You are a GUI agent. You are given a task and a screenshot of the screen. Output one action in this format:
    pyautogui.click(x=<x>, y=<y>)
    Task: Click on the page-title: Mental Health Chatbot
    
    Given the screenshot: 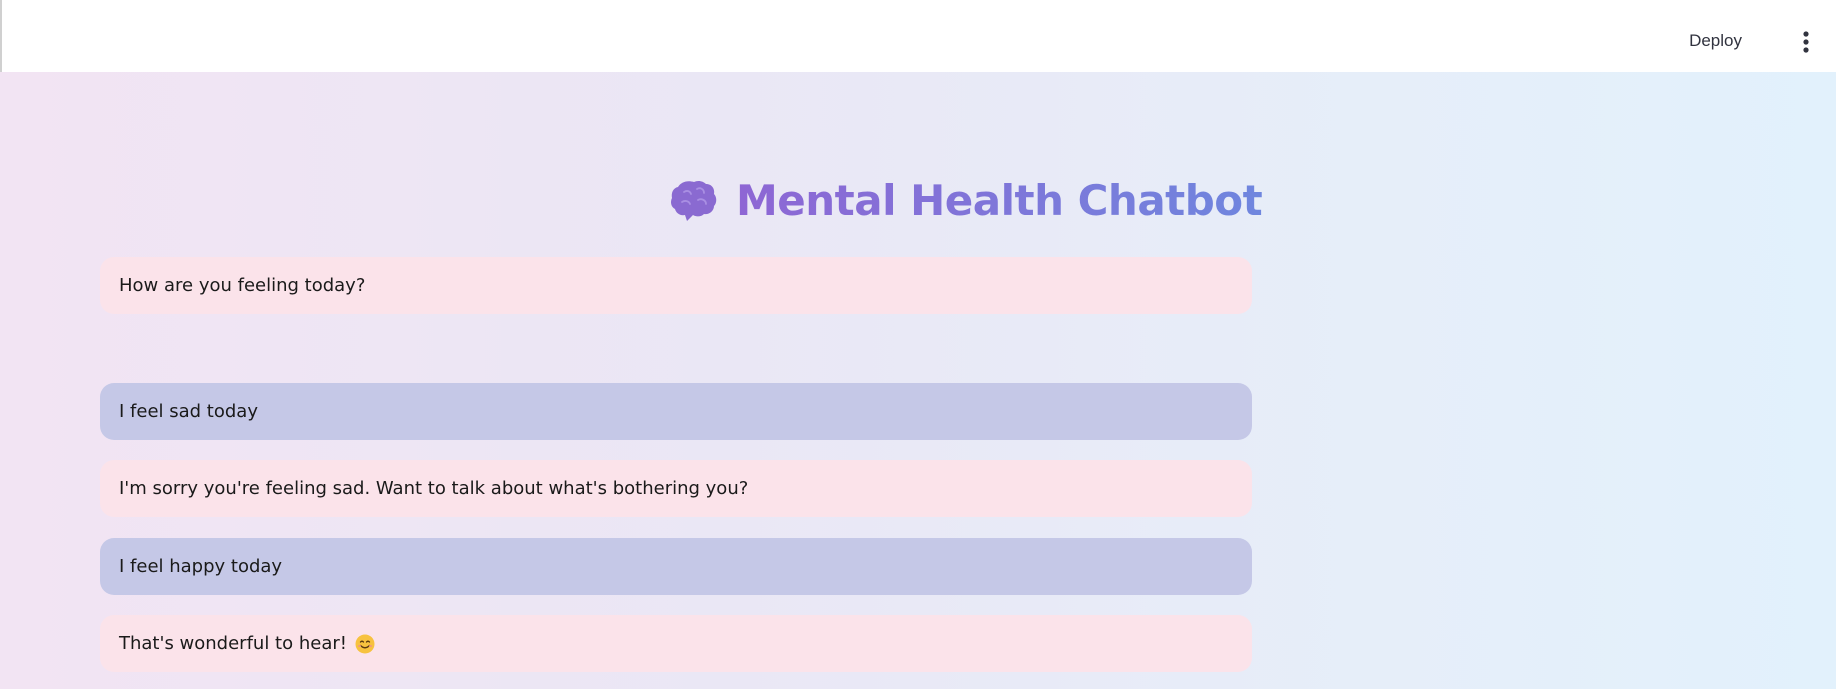 What is the action you would take?
    pyautogui.click(x=999, y=200)
    